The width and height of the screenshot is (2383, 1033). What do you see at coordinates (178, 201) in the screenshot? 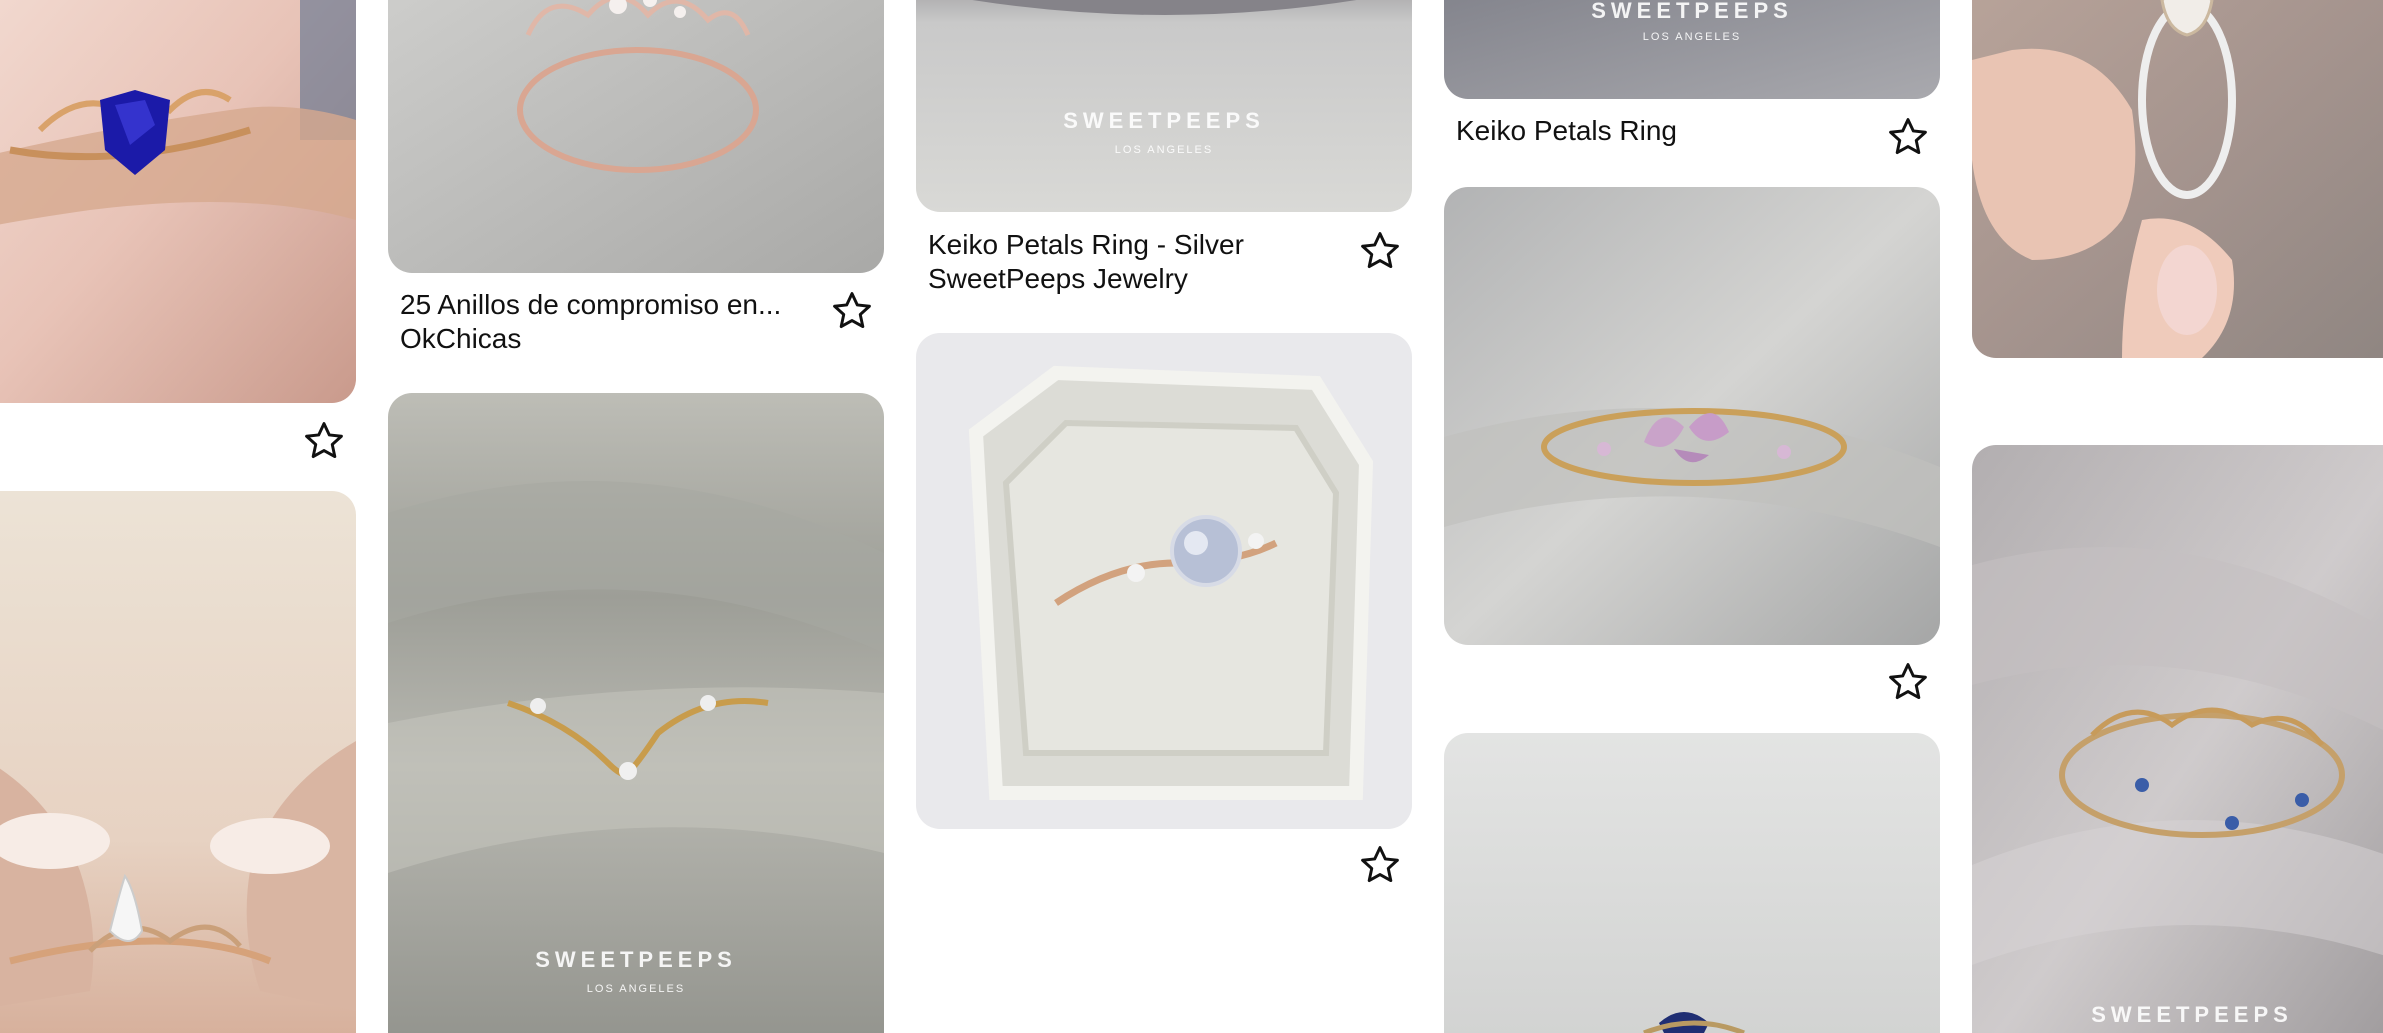
I see `pin-image-blue-heart-ring` at bounding box center [178, 201].